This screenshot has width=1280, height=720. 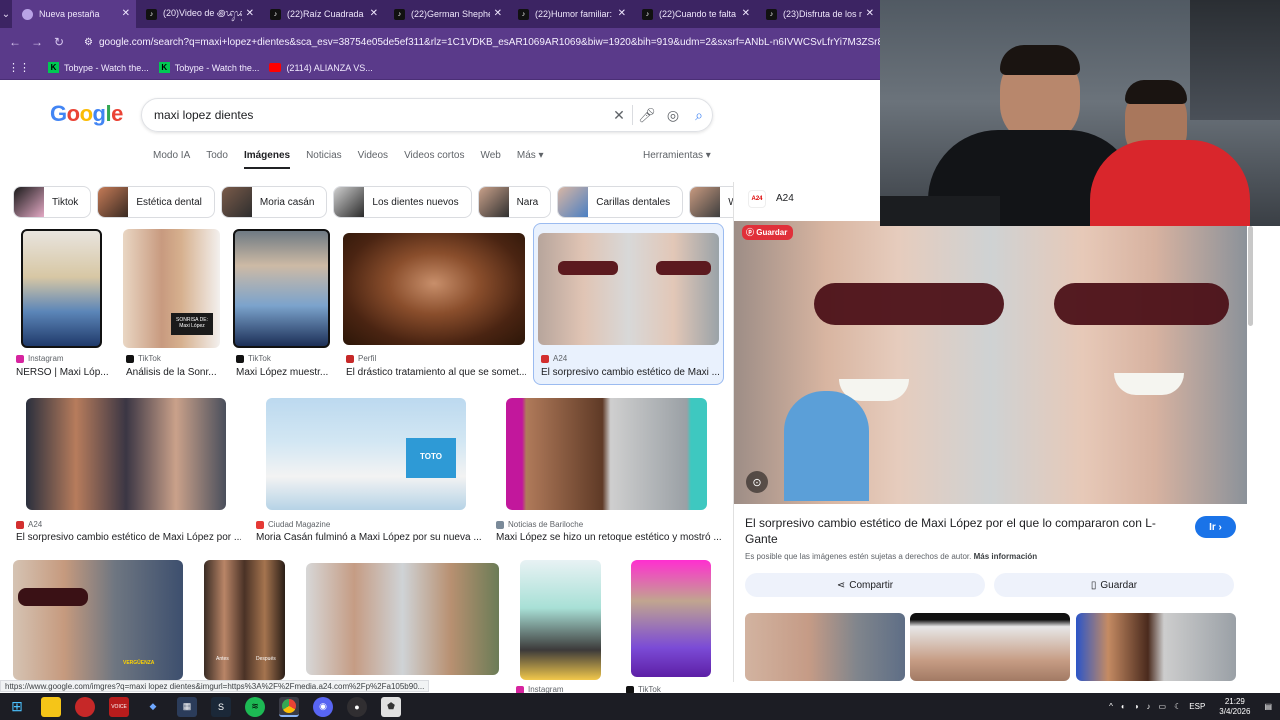 What do you see at coordinates (289, 706) in the screenshot?
I see `chrome-icon` at bounding box center [289, 706].